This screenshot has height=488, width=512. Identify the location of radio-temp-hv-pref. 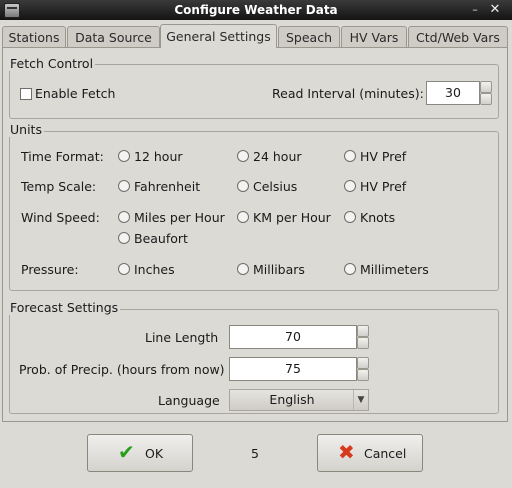
(350, 186).